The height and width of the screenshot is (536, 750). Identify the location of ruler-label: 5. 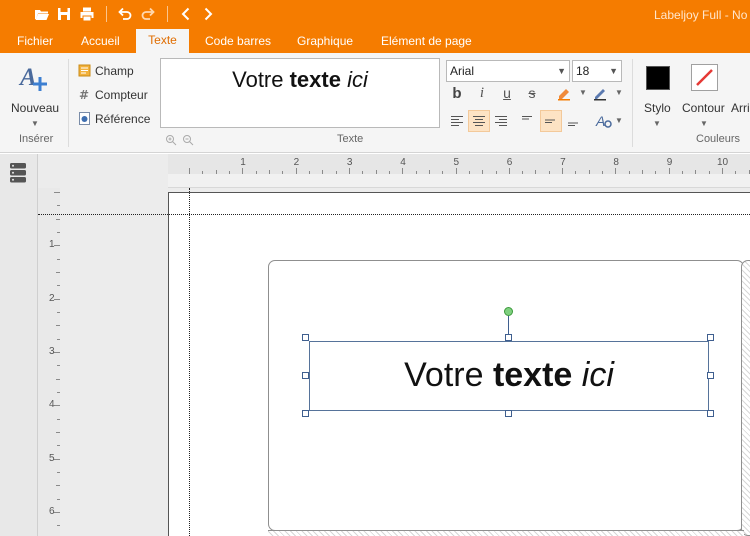
(52, 458).